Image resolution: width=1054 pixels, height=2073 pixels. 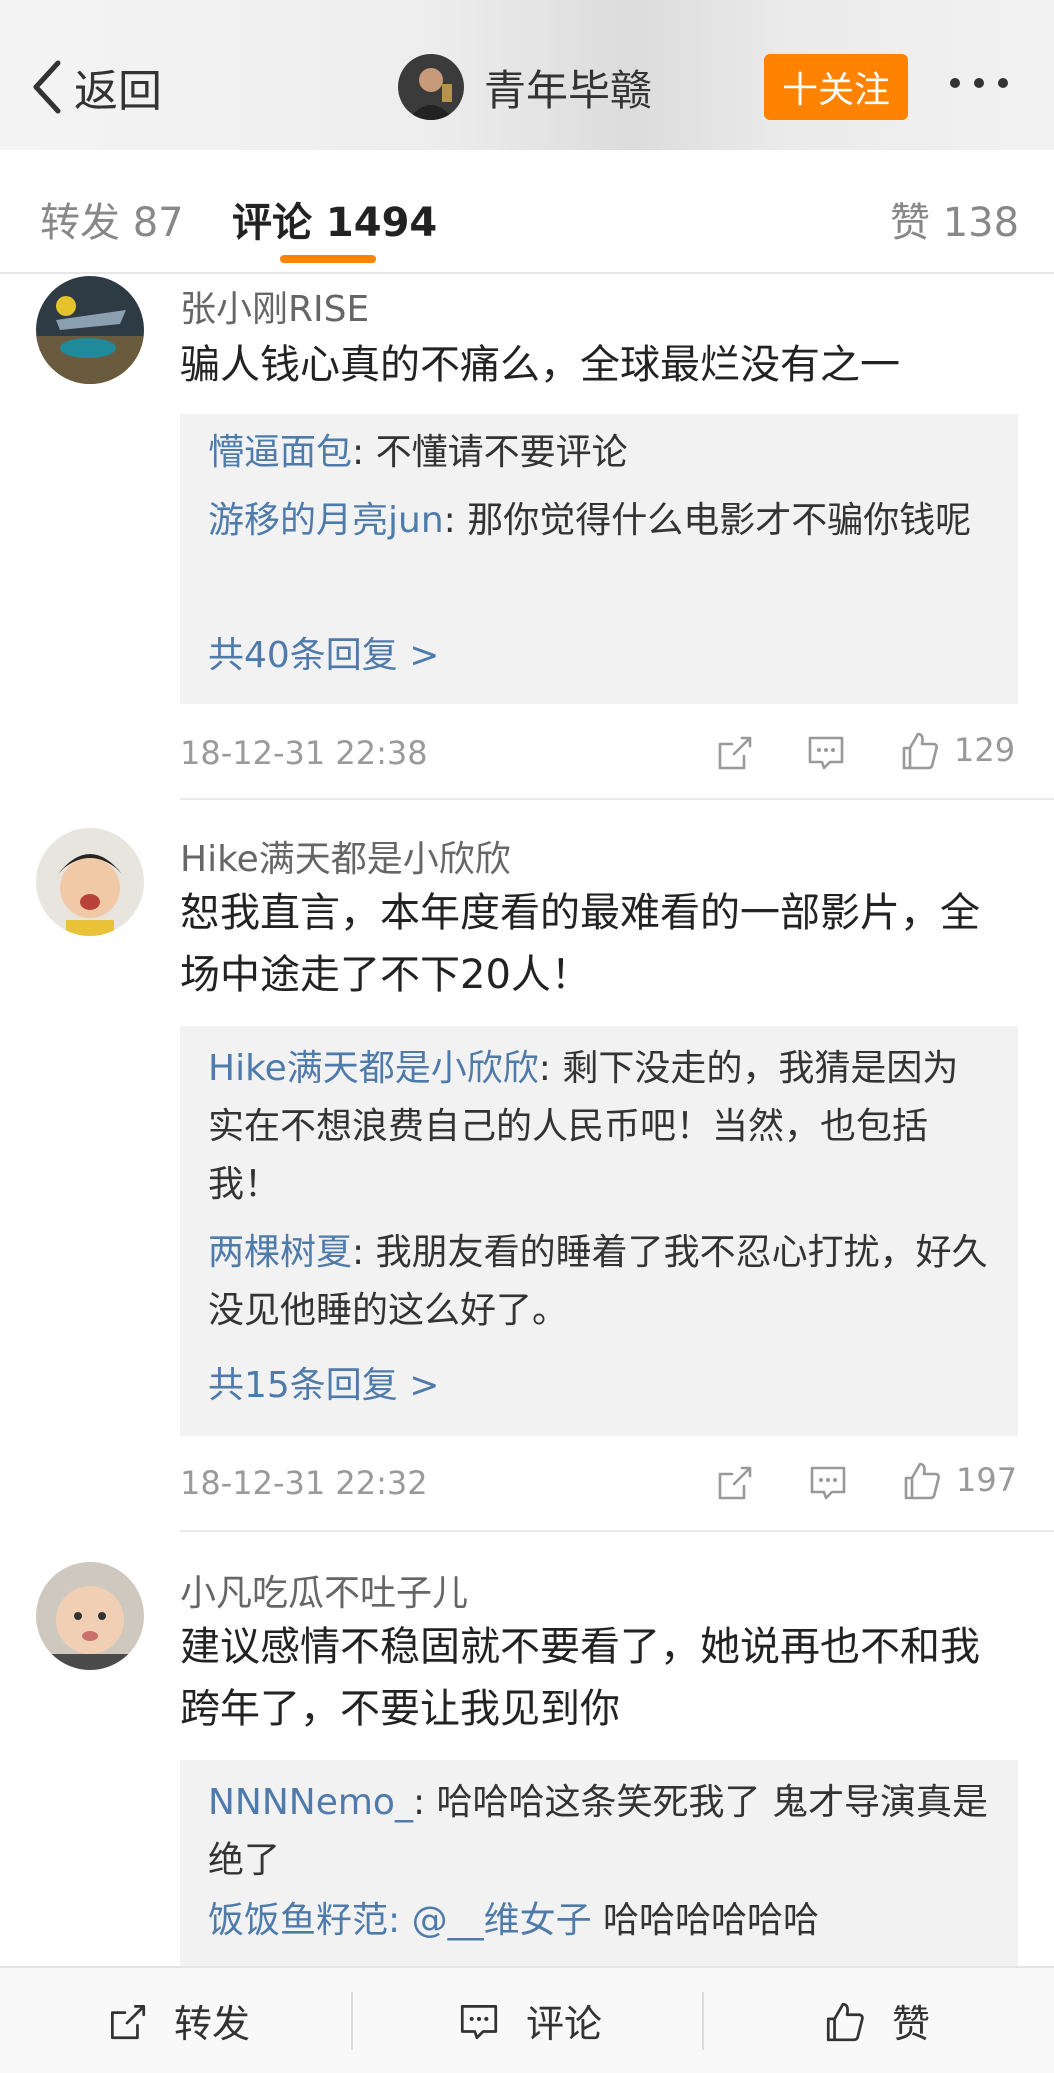 What do you see at coordinates (836, 87) in the screenshot?
I see `follow-button: 十关注` at bounding box center [836, 87].